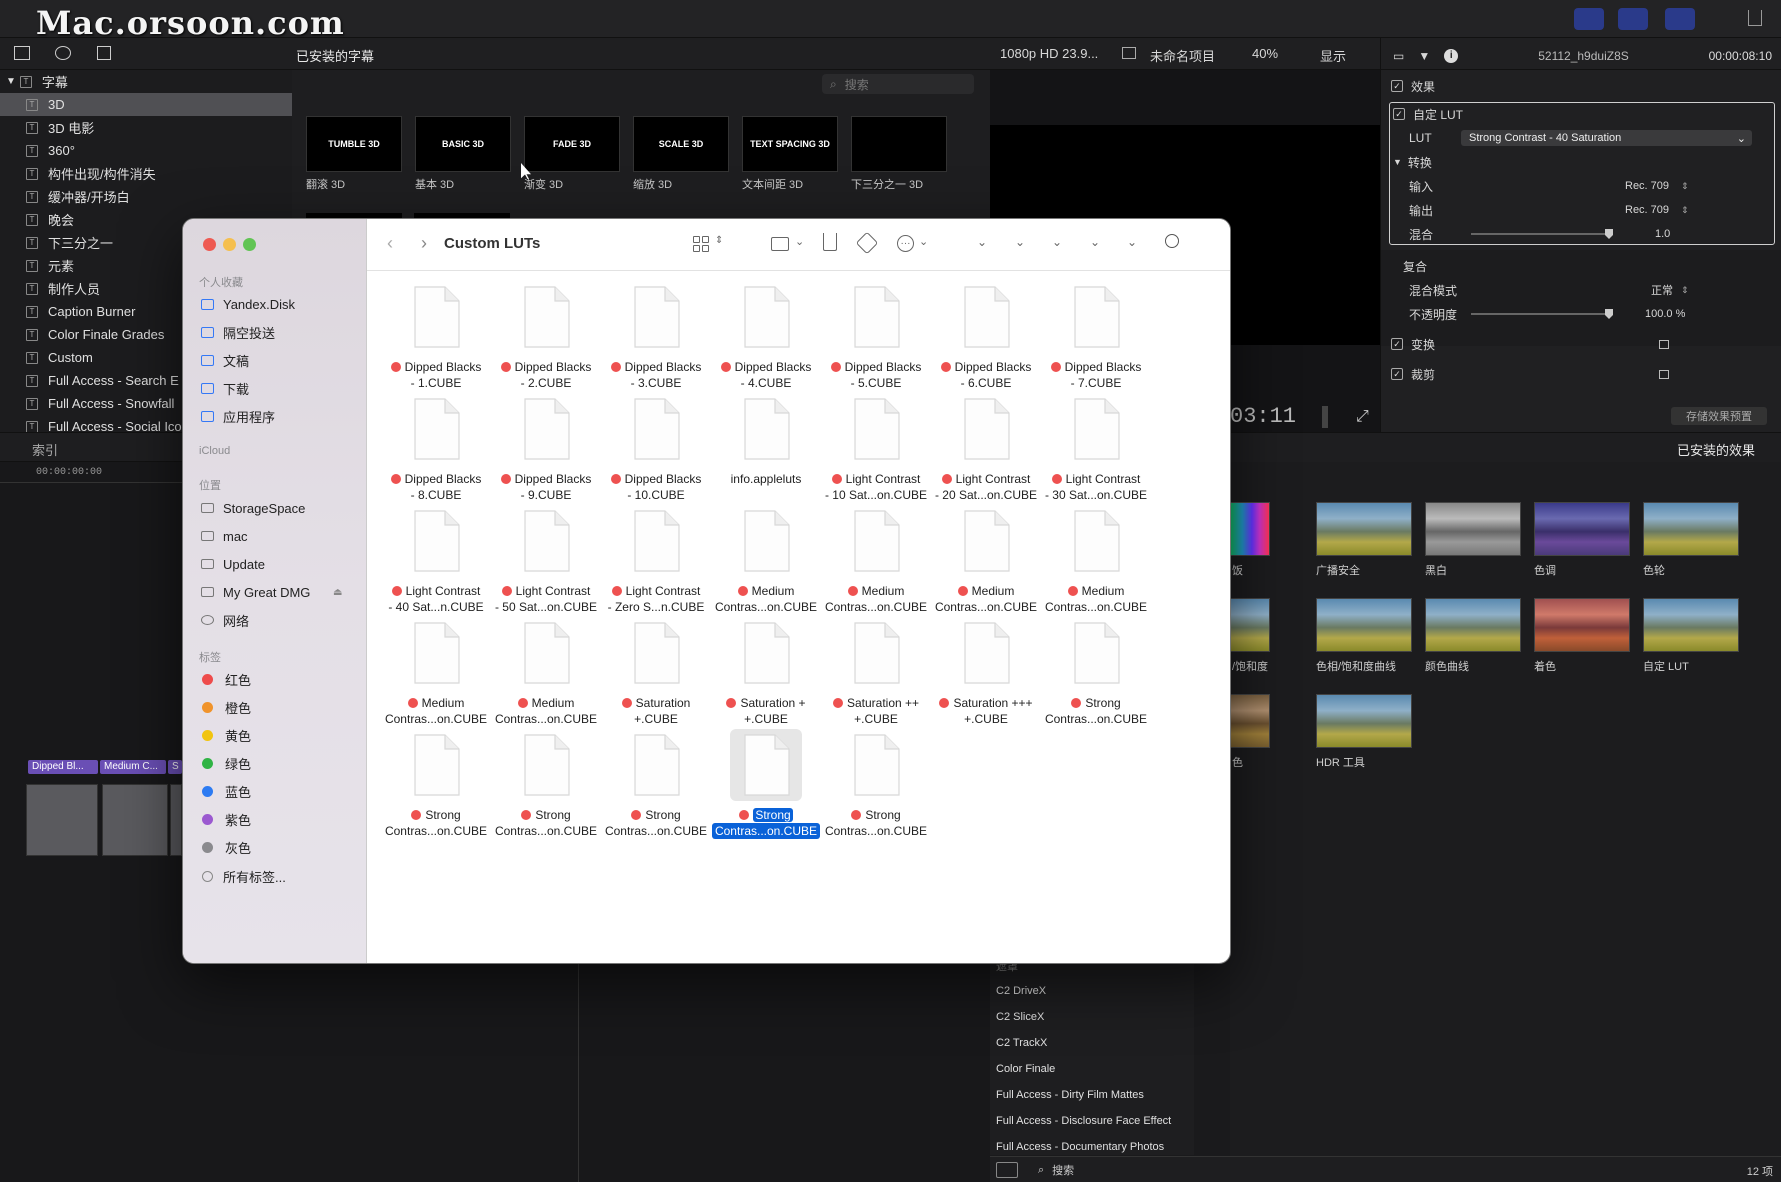  I want to click on sidebar-item-title-category: T 缓冲器/开场白, so click(146, 196).